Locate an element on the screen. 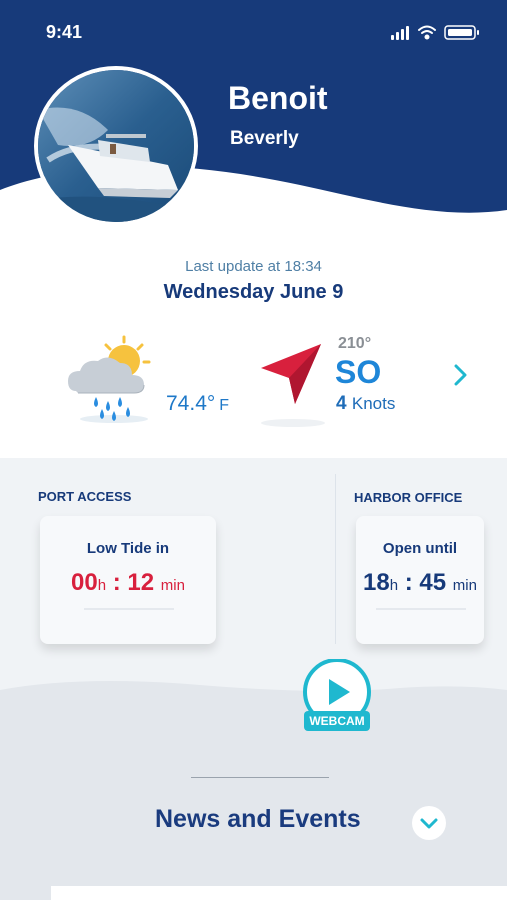 This screenshot has width=507, height=906. wifi-icon is located at coordinates (427, 32).